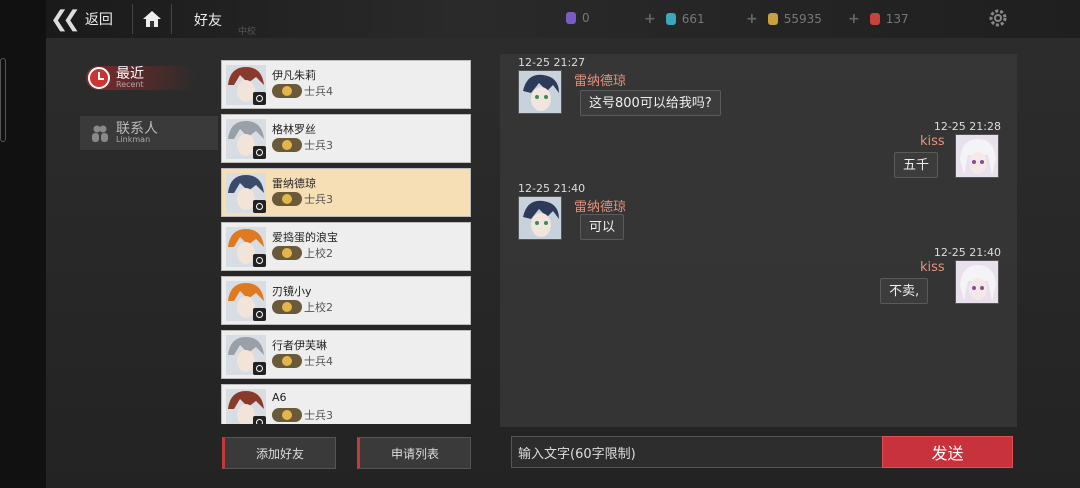  Describe the element at coordinates (586, 18) in the screenshot. I see `resource-value: 0` at that location.